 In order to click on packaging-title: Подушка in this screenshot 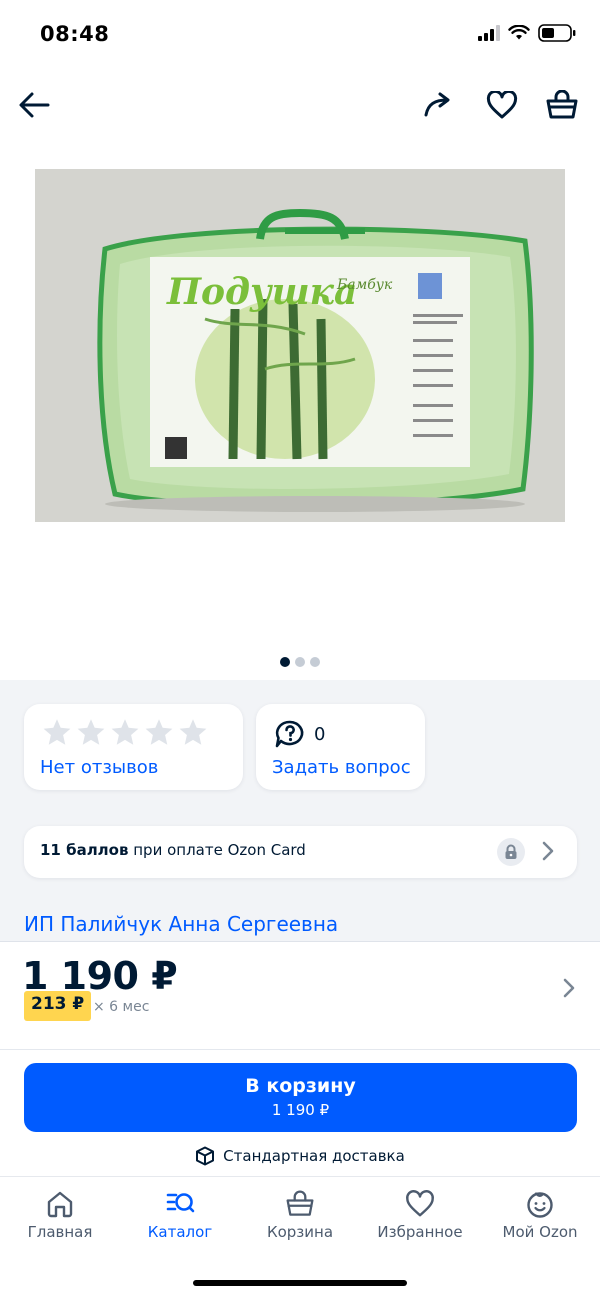, I will do `click(261, 292)`.